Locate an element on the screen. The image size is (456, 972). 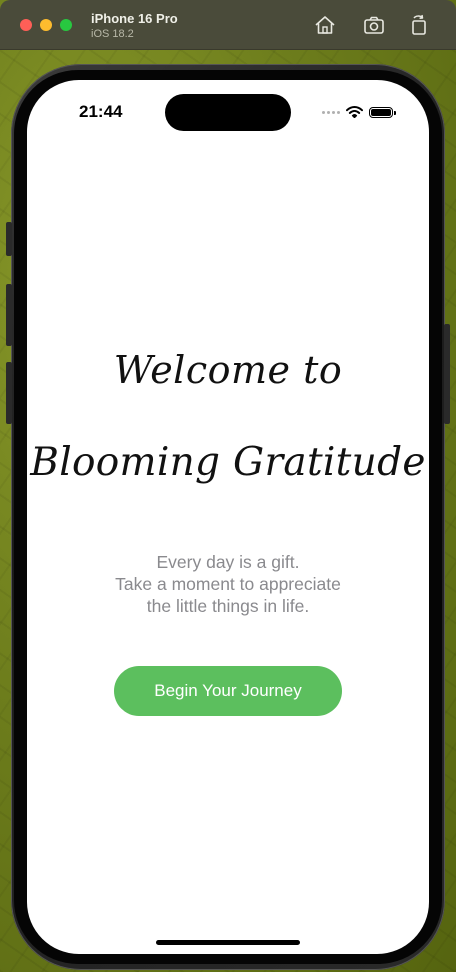
device-name: iPhone 16 Pro is located at coordinates (134, 18).